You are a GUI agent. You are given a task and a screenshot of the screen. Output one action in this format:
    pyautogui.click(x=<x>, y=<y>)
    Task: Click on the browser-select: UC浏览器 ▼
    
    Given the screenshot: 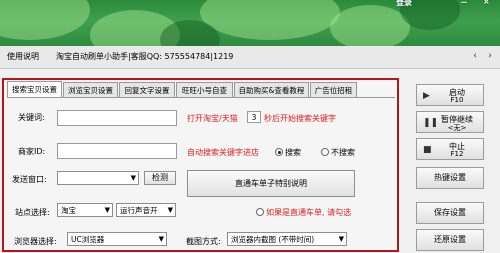 What is the action you would take?
    pyautogui.click(x=117, y=239)
    